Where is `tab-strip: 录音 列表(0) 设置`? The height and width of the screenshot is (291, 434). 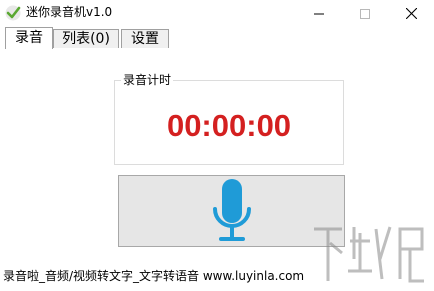 tab-strip: 录音 列表(0) 设置 is located at coordinates (217, 38).